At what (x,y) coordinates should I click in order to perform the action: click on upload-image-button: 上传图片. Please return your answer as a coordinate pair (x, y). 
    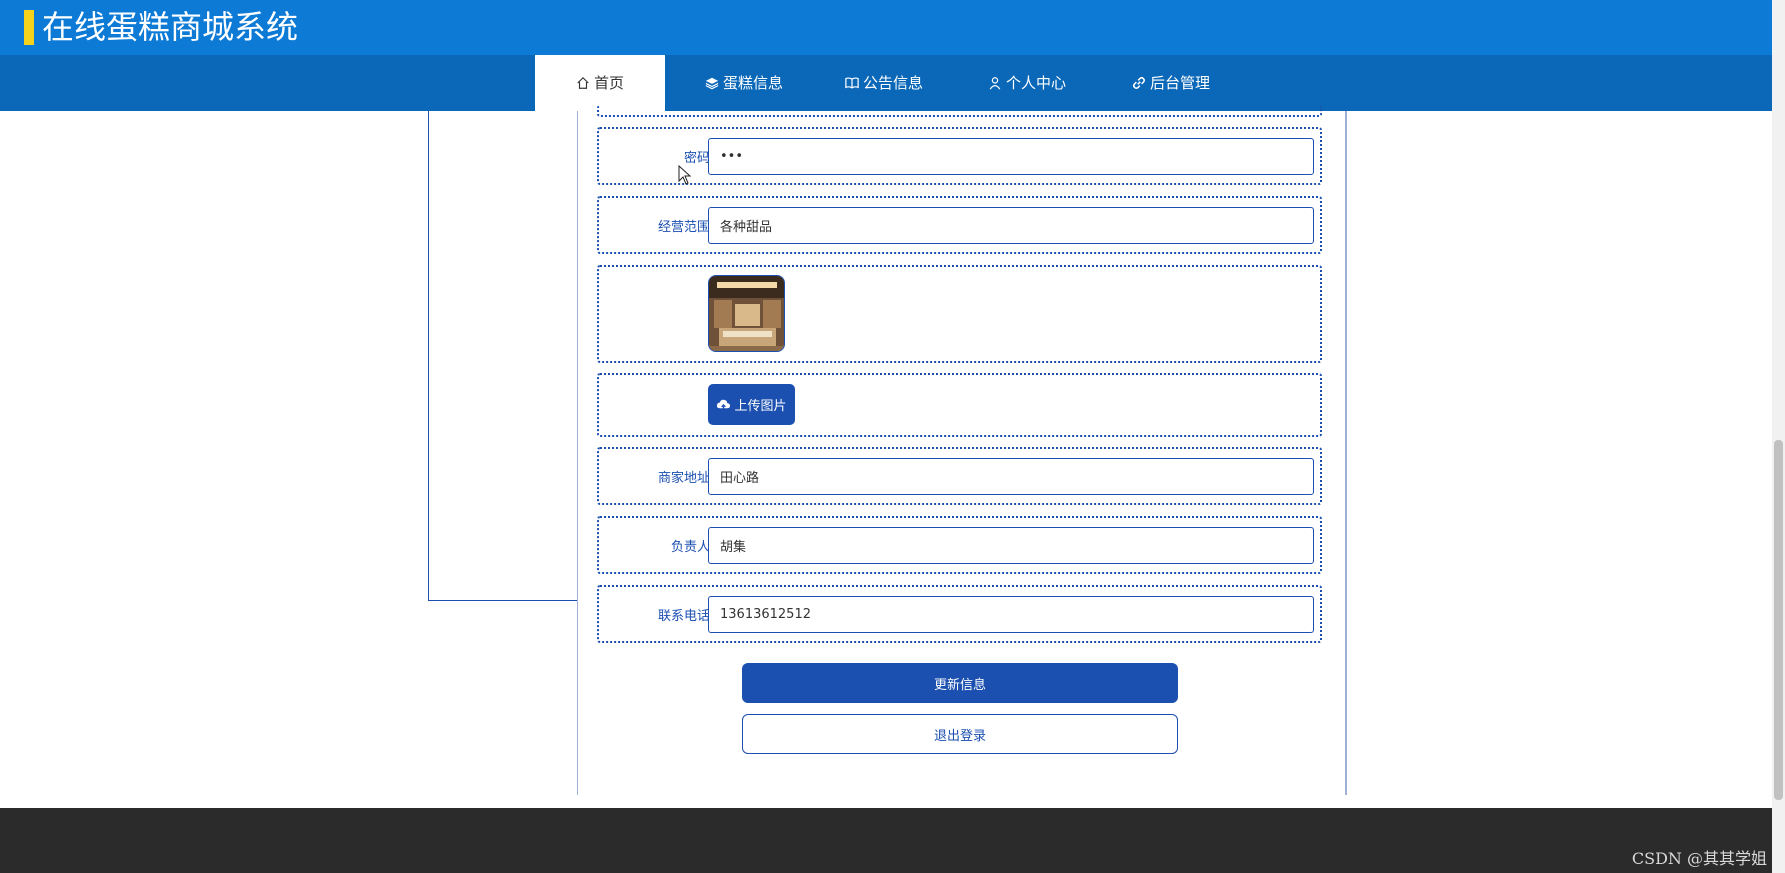
    Looking at the image, I should click on (751, 404).